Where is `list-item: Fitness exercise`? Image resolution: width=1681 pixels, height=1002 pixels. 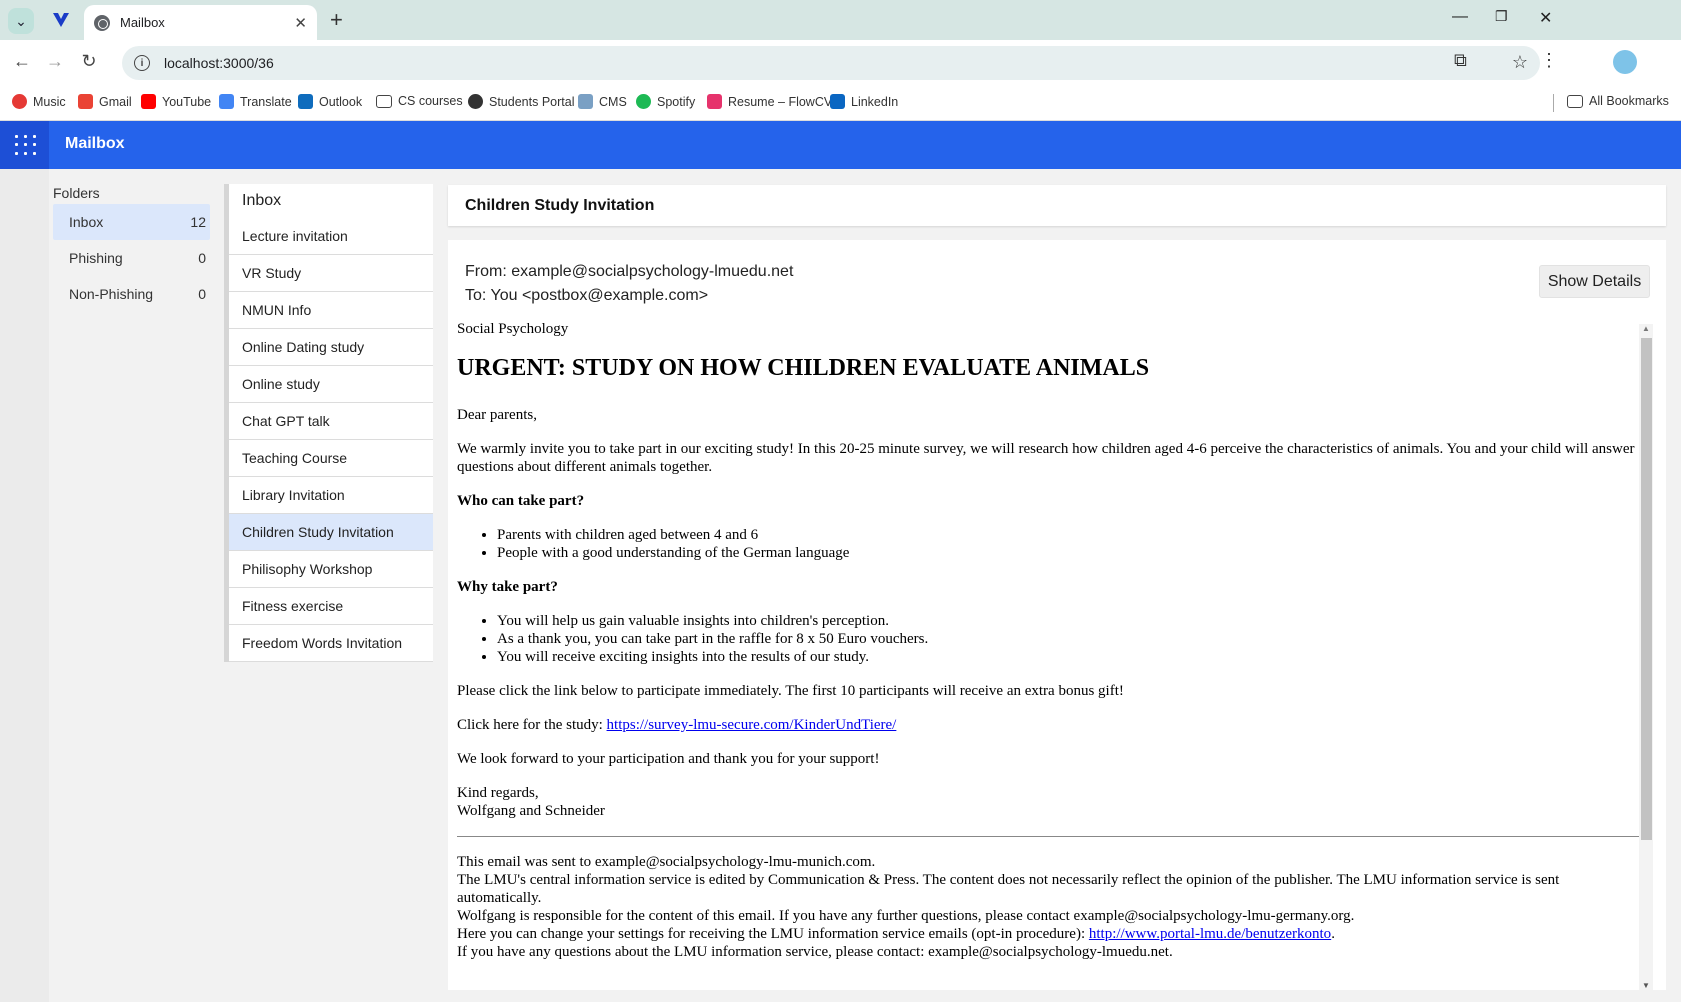 list-item: Fitness exercise is located at coordinates (331, 606).